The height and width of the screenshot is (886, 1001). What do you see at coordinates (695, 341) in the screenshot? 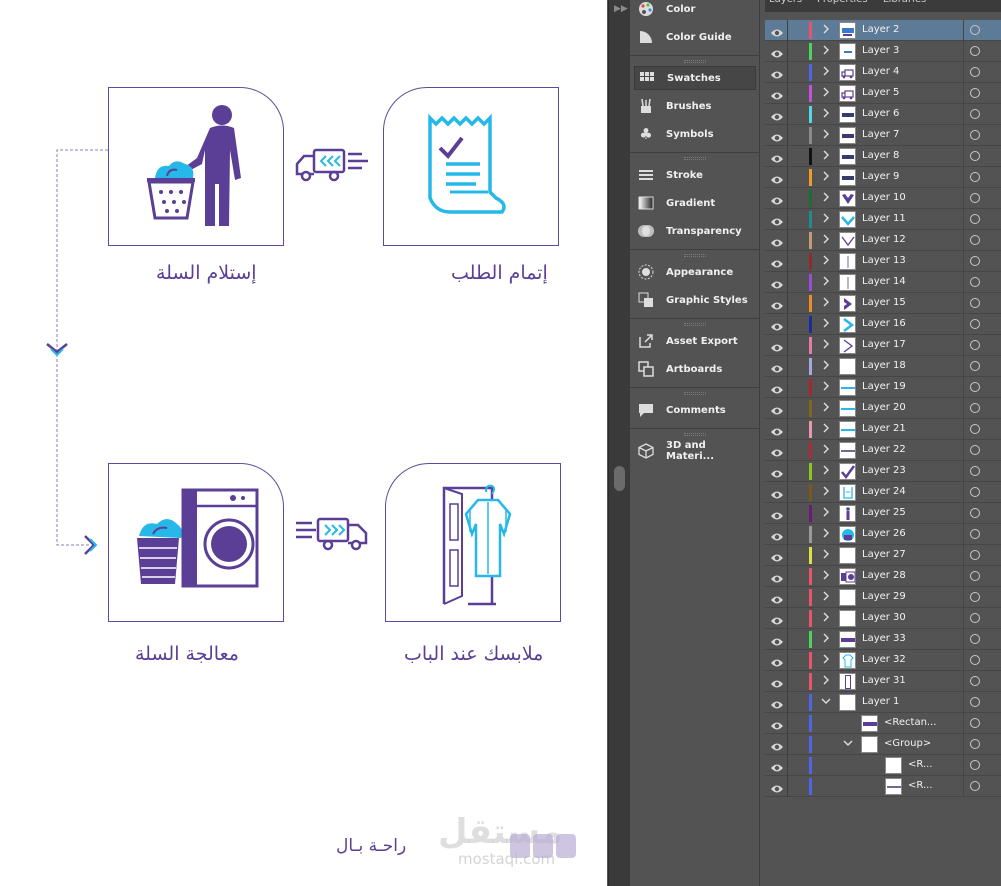
I see `dock-item-asset-export: Asset Export` at bounding box center [695, 341].